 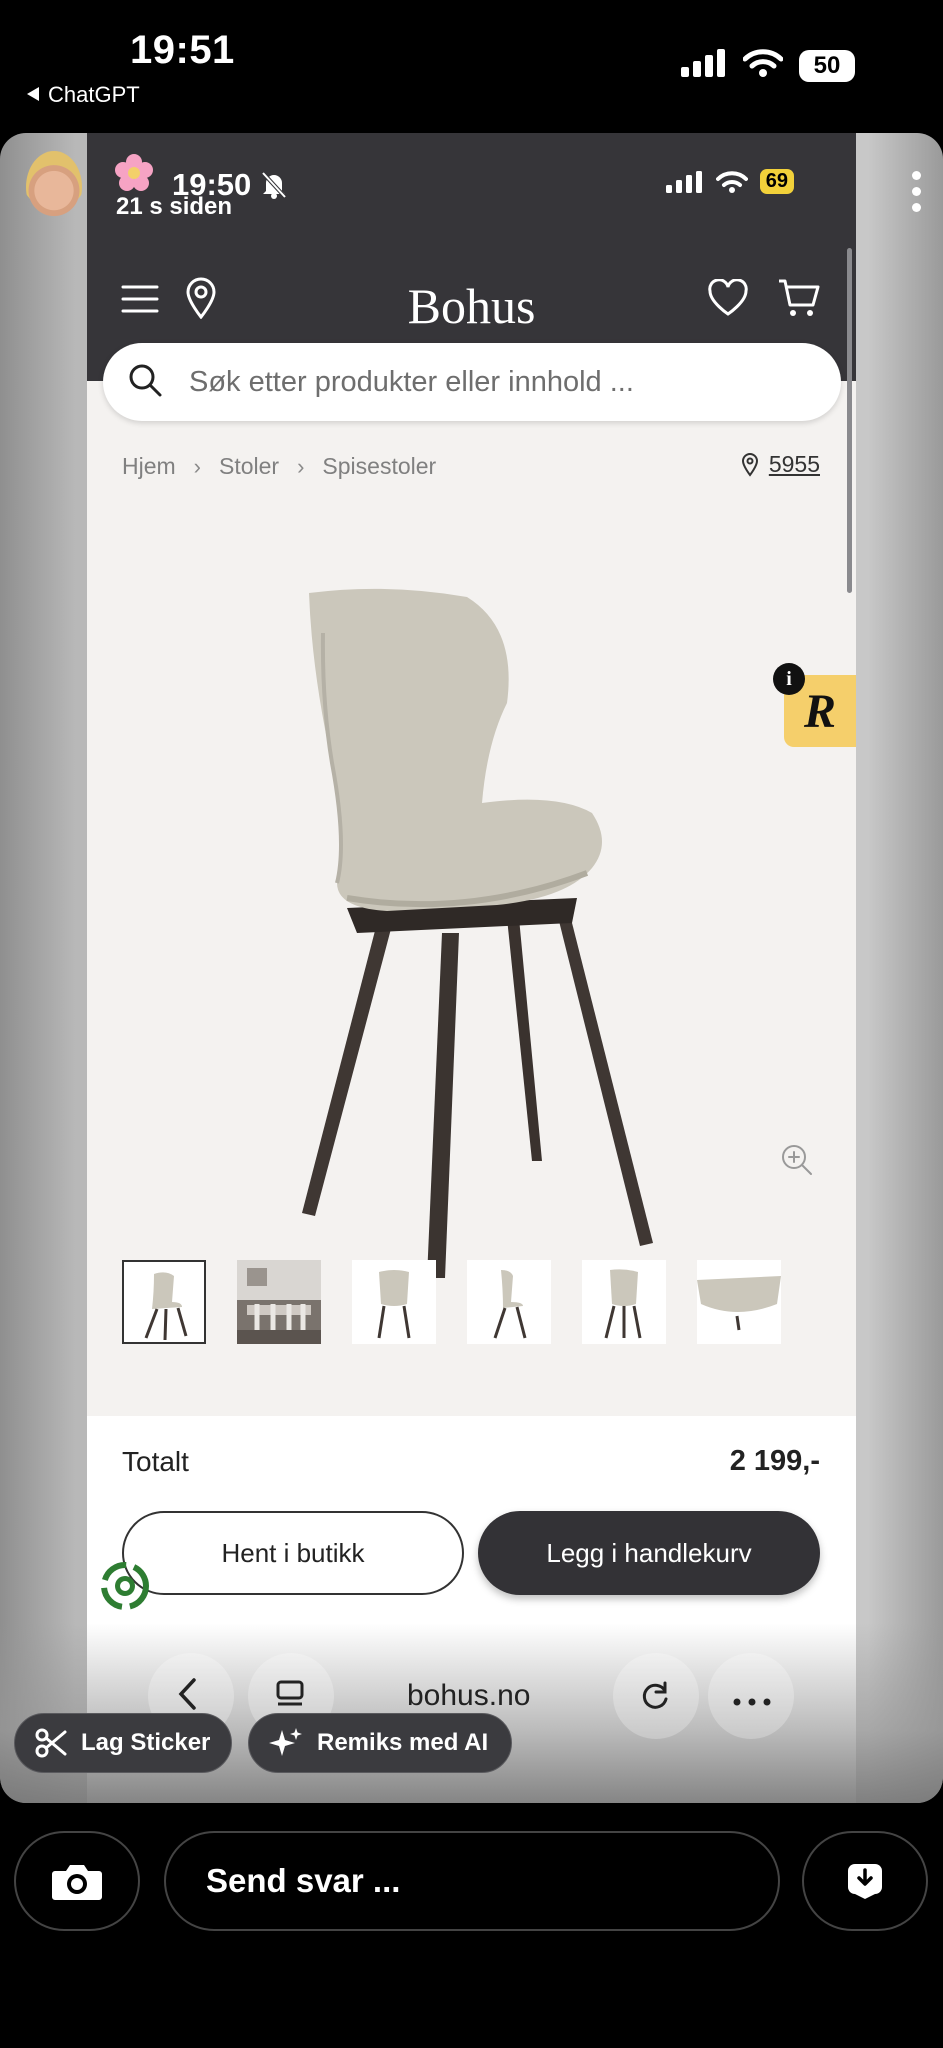 What do you see at coordinates (797, 1162) in the screenshot?
I see `zoom-icon` at bounding box center [797, 1162].